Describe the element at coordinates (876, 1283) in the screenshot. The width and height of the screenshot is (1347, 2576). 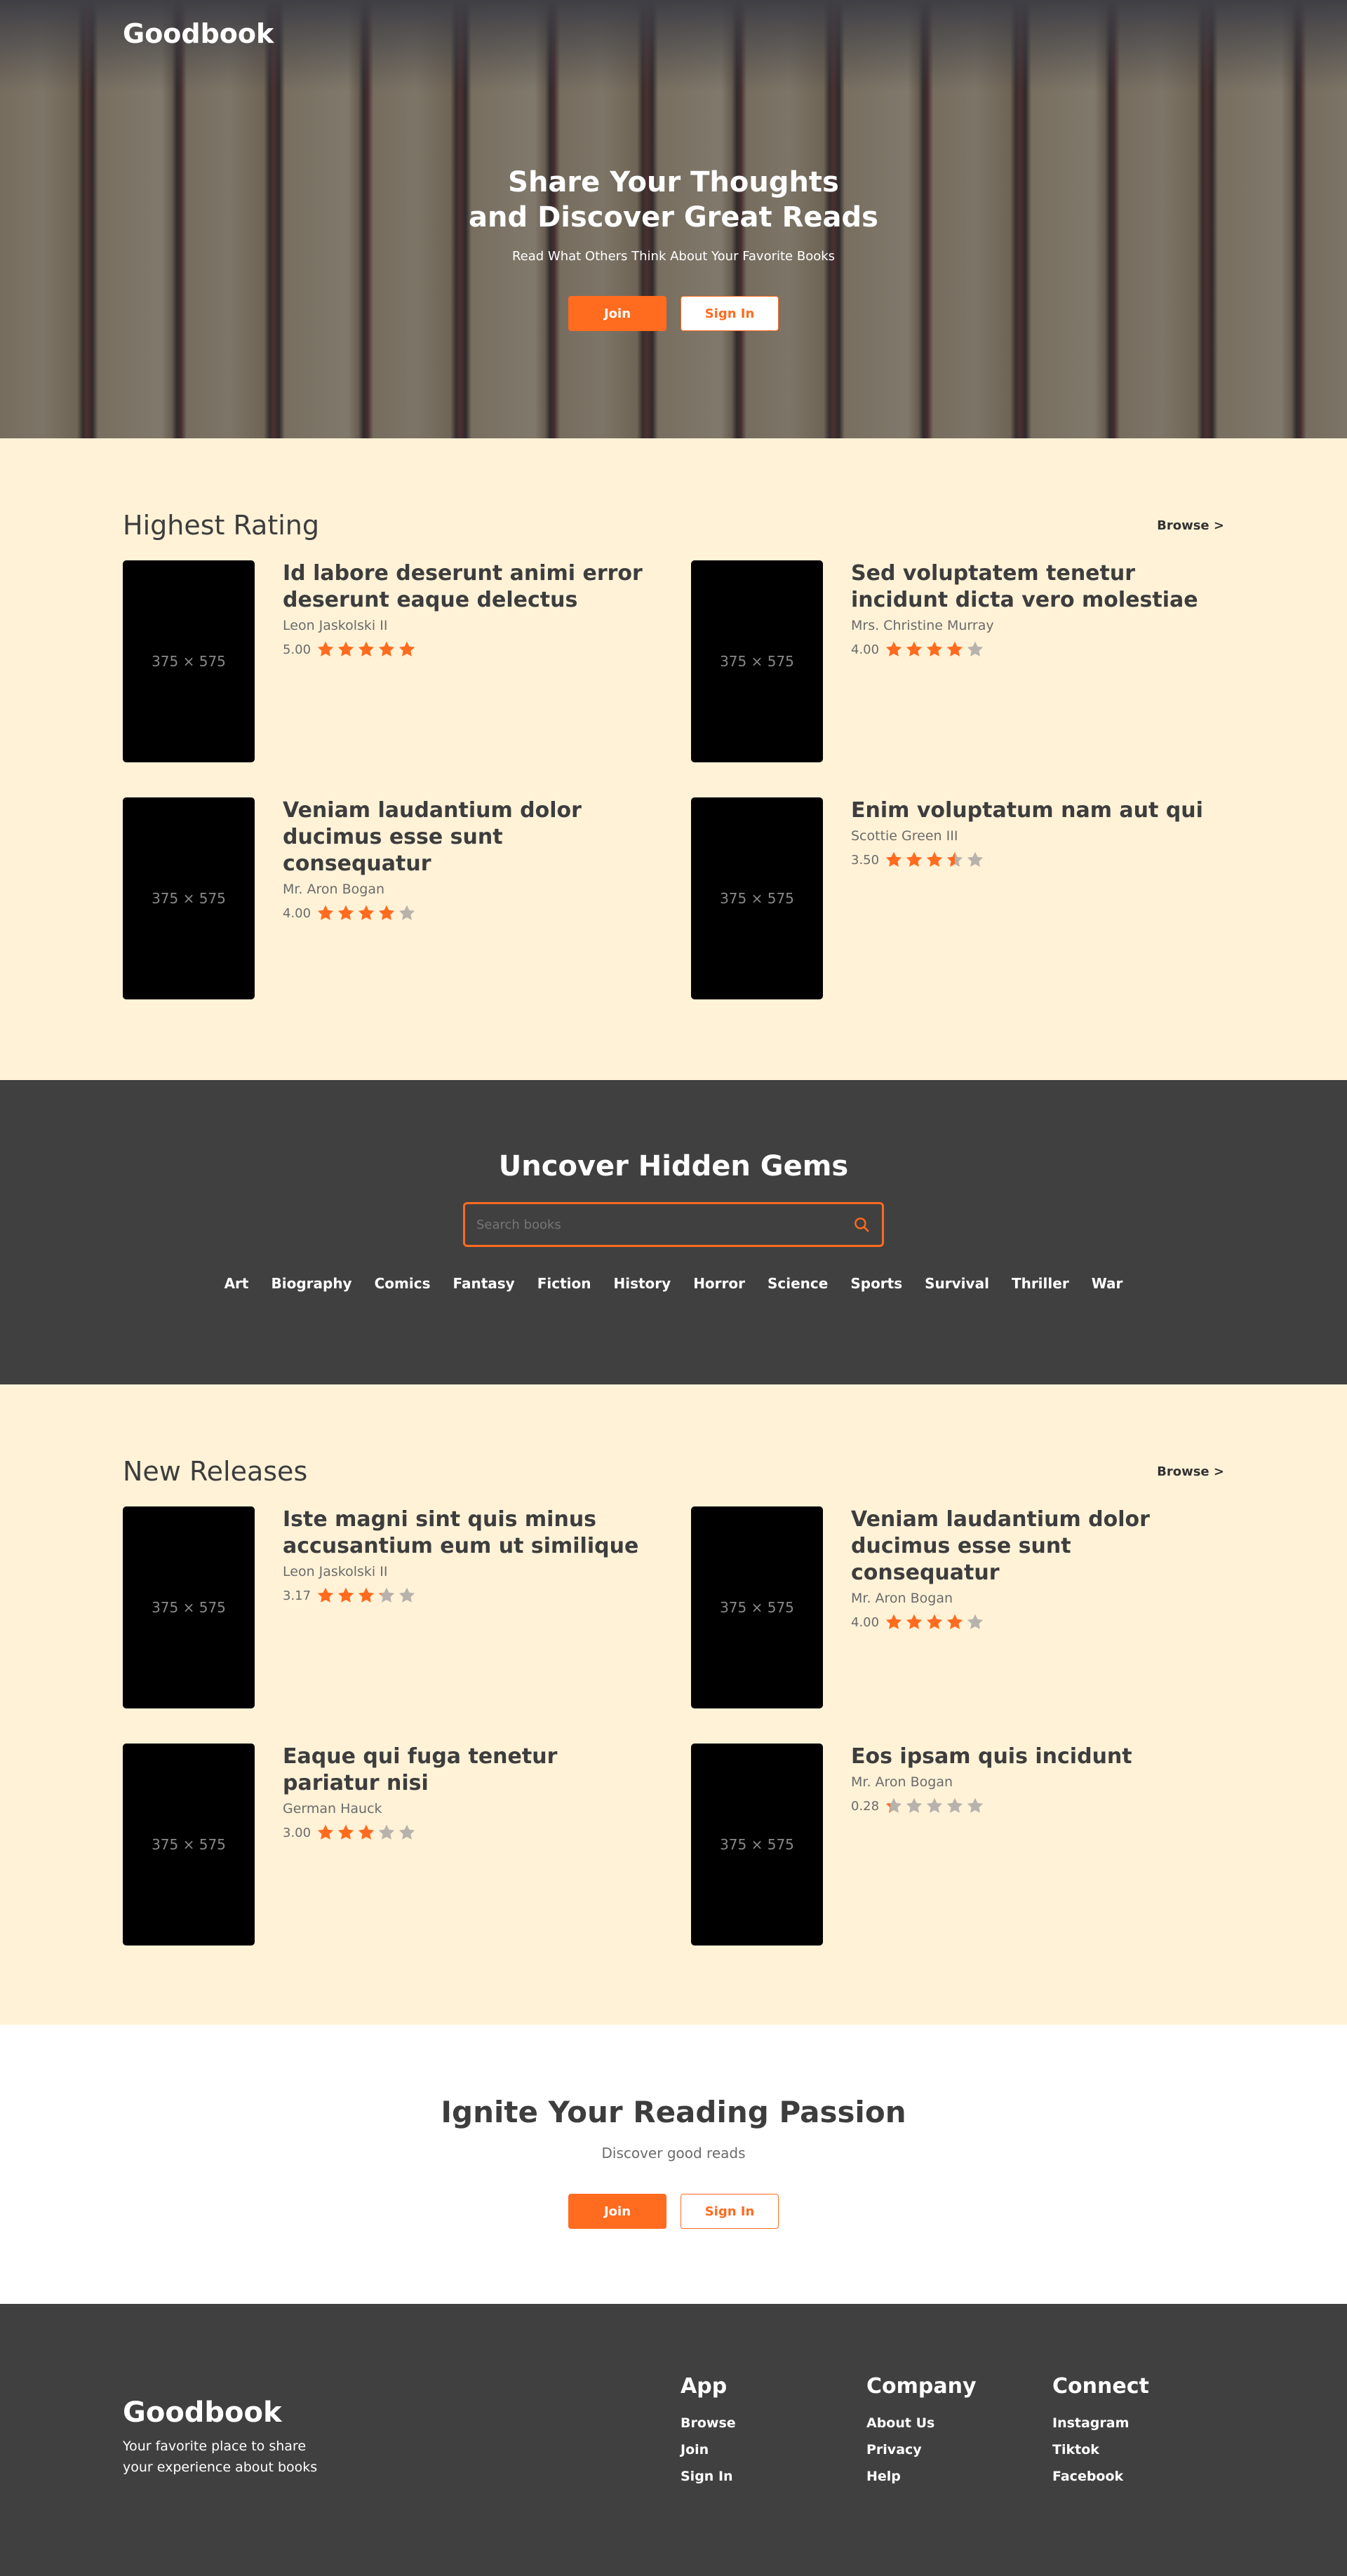
I see `genre-link: Sports` at that location.